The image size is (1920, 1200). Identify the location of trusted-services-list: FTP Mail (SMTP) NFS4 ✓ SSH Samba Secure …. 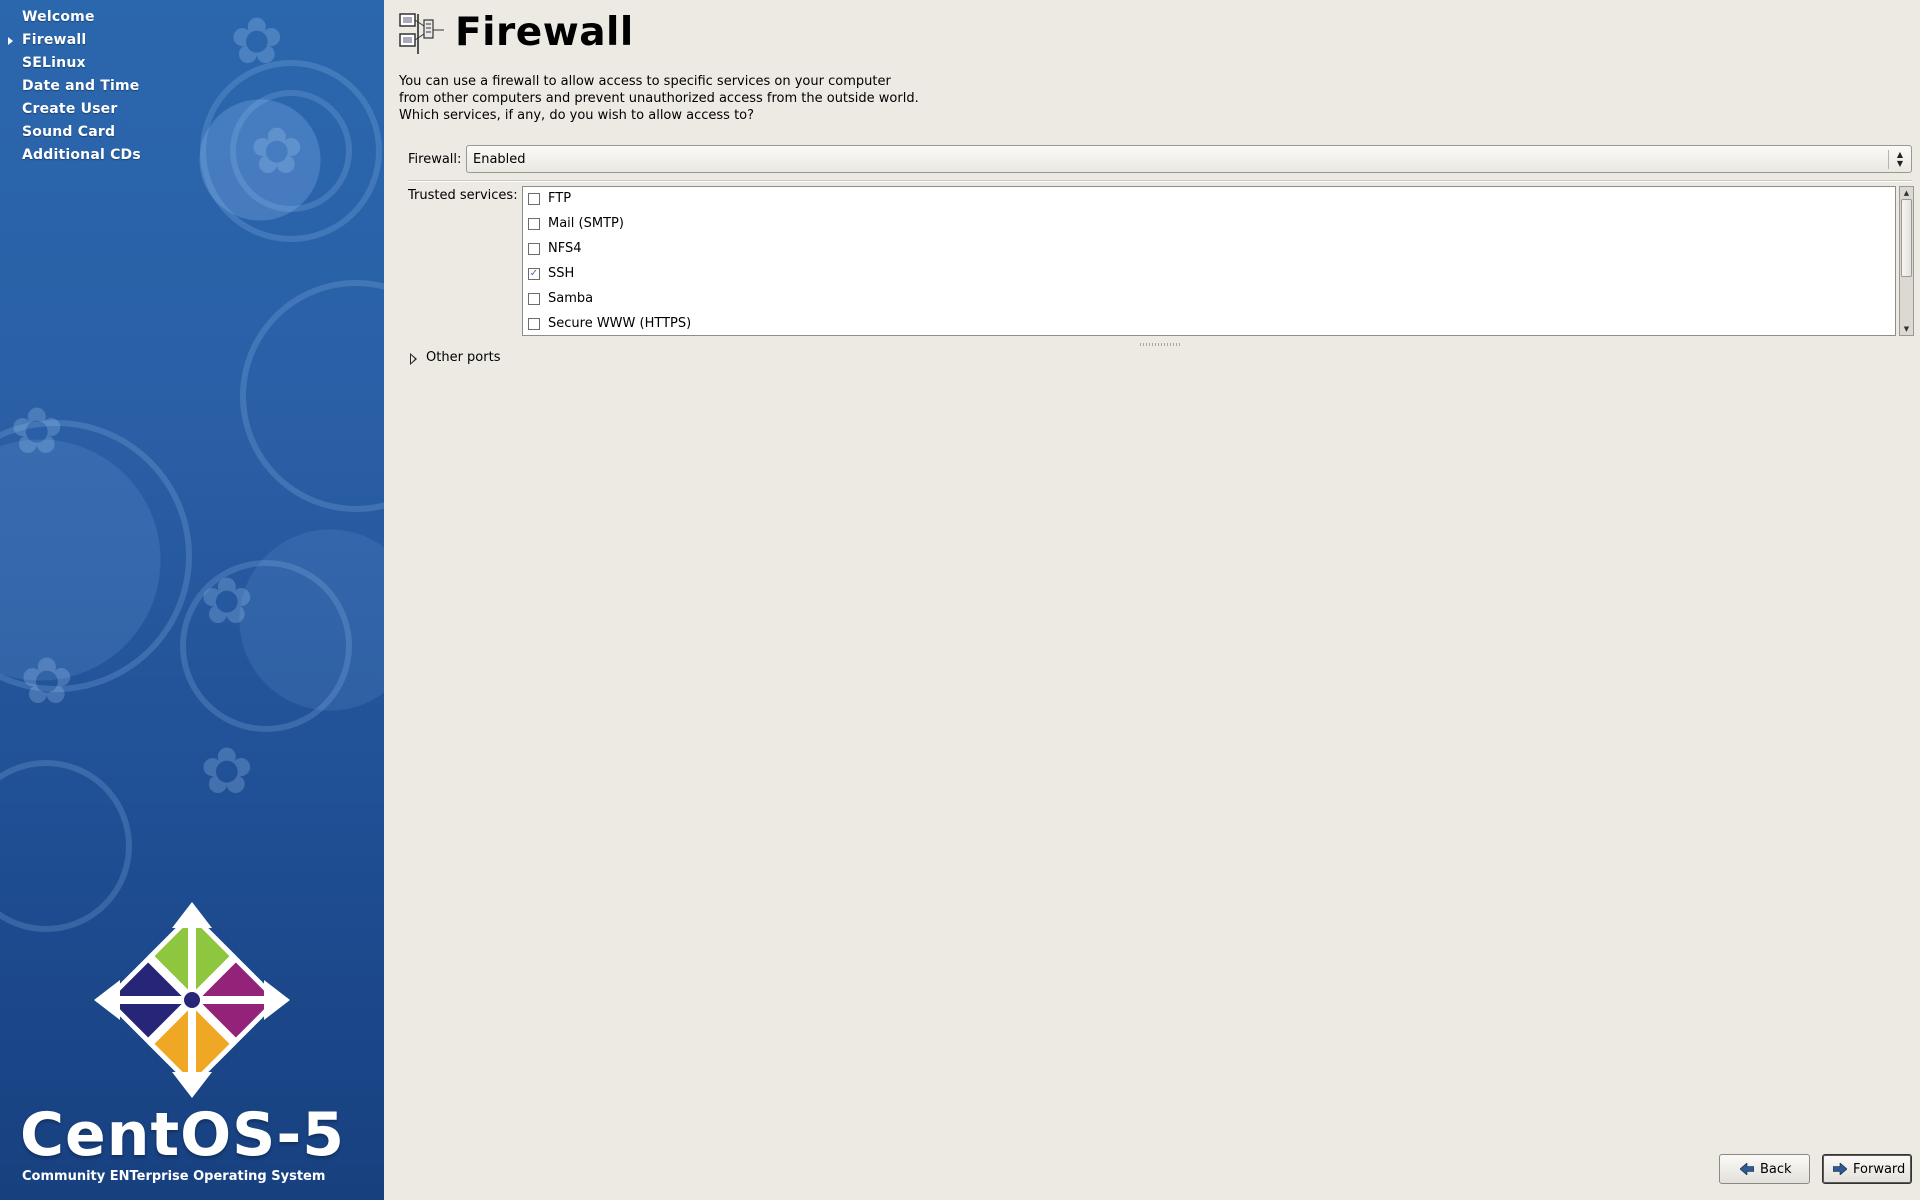
(1209, 261).